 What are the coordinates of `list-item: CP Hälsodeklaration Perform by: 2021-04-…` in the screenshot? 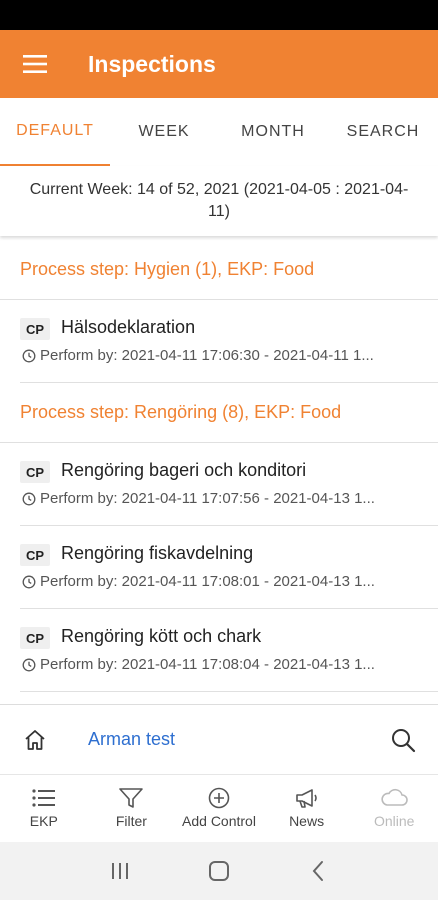 It's located at (229, 341).